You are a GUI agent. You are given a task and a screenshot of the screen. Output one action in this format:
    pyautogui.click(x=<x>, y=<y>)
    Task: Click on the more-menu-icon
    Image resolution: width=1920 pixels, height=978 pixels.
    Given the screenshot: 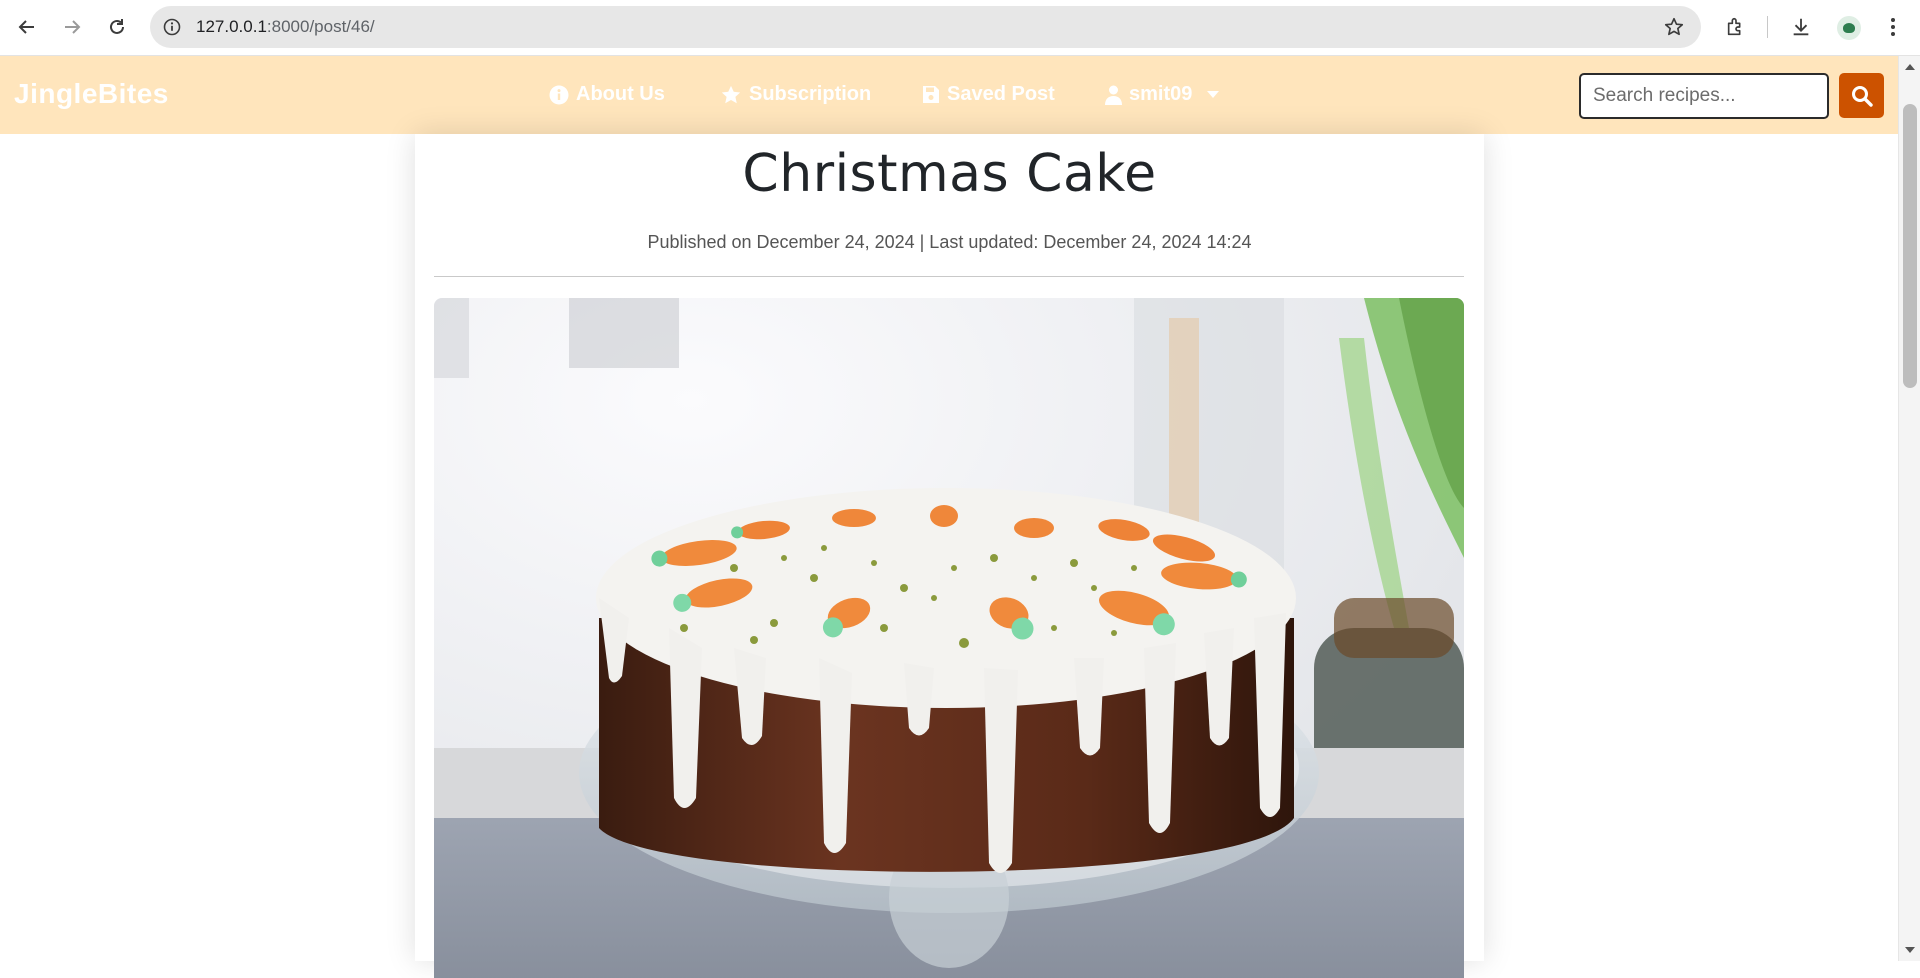 What is the action you would take?
    pyautogui.click(x=1893, y=27)
    